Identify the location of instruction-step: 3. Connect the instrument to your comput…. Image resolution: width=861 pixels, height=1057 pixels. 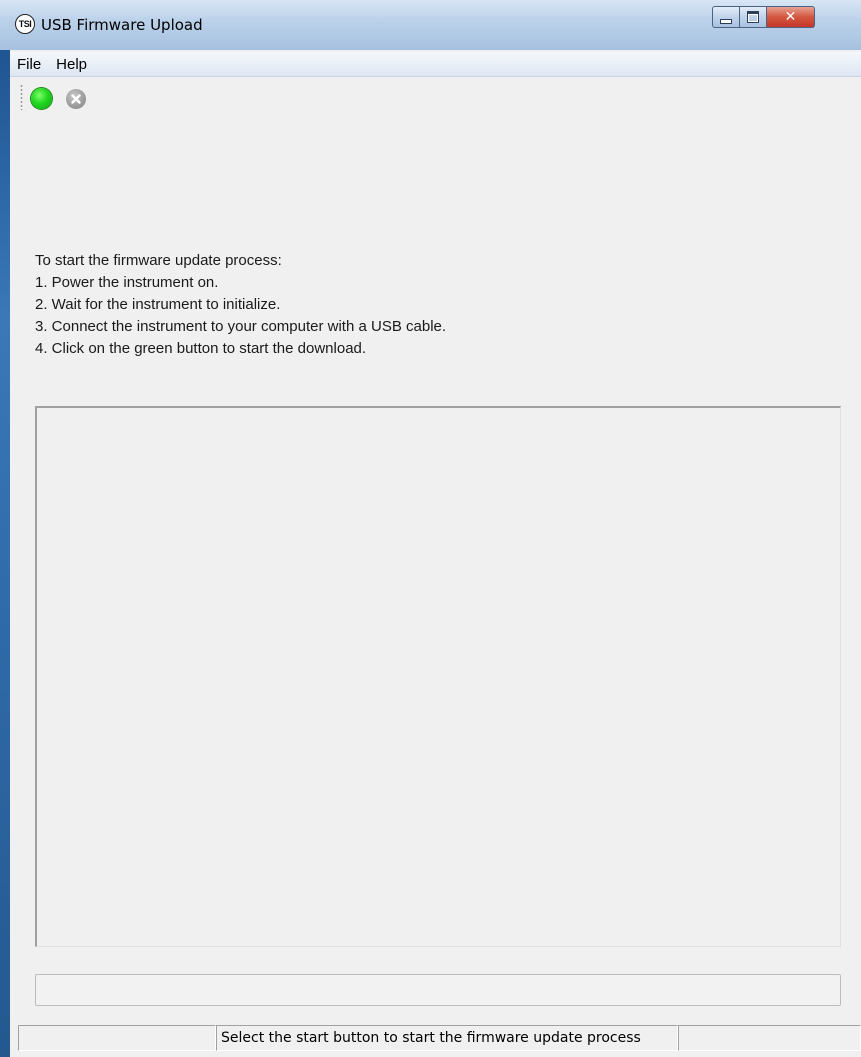
(241, 326).